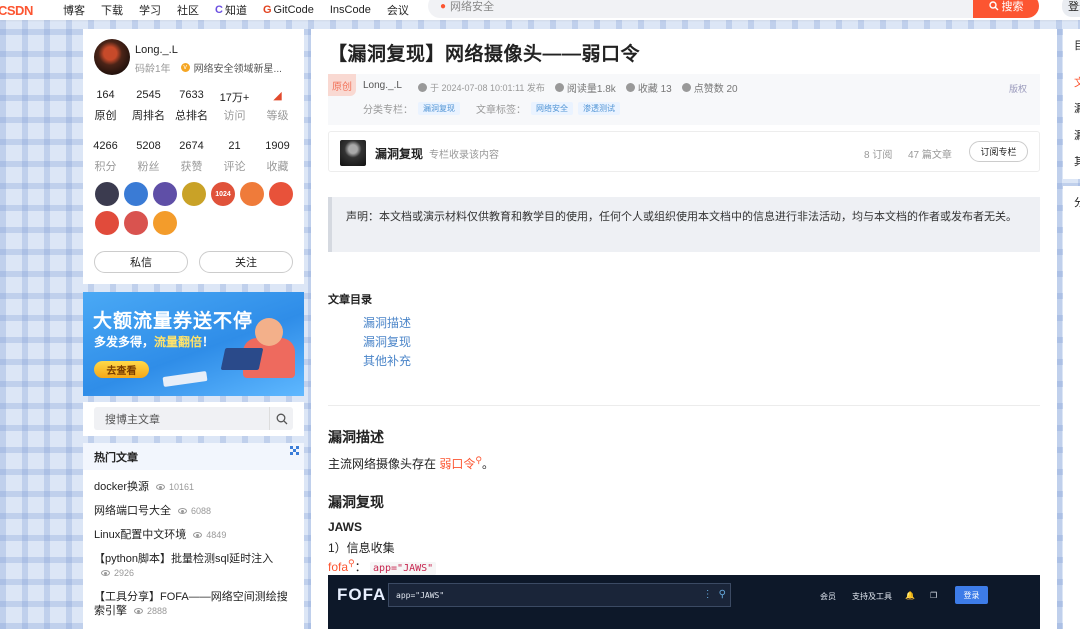 Image resolution: width=1080 pixels, height=629 pixels. Describe the element at coordinates (193, 418) in the screenshot. I see `blog-search-input: 搜博主文章` at that location.